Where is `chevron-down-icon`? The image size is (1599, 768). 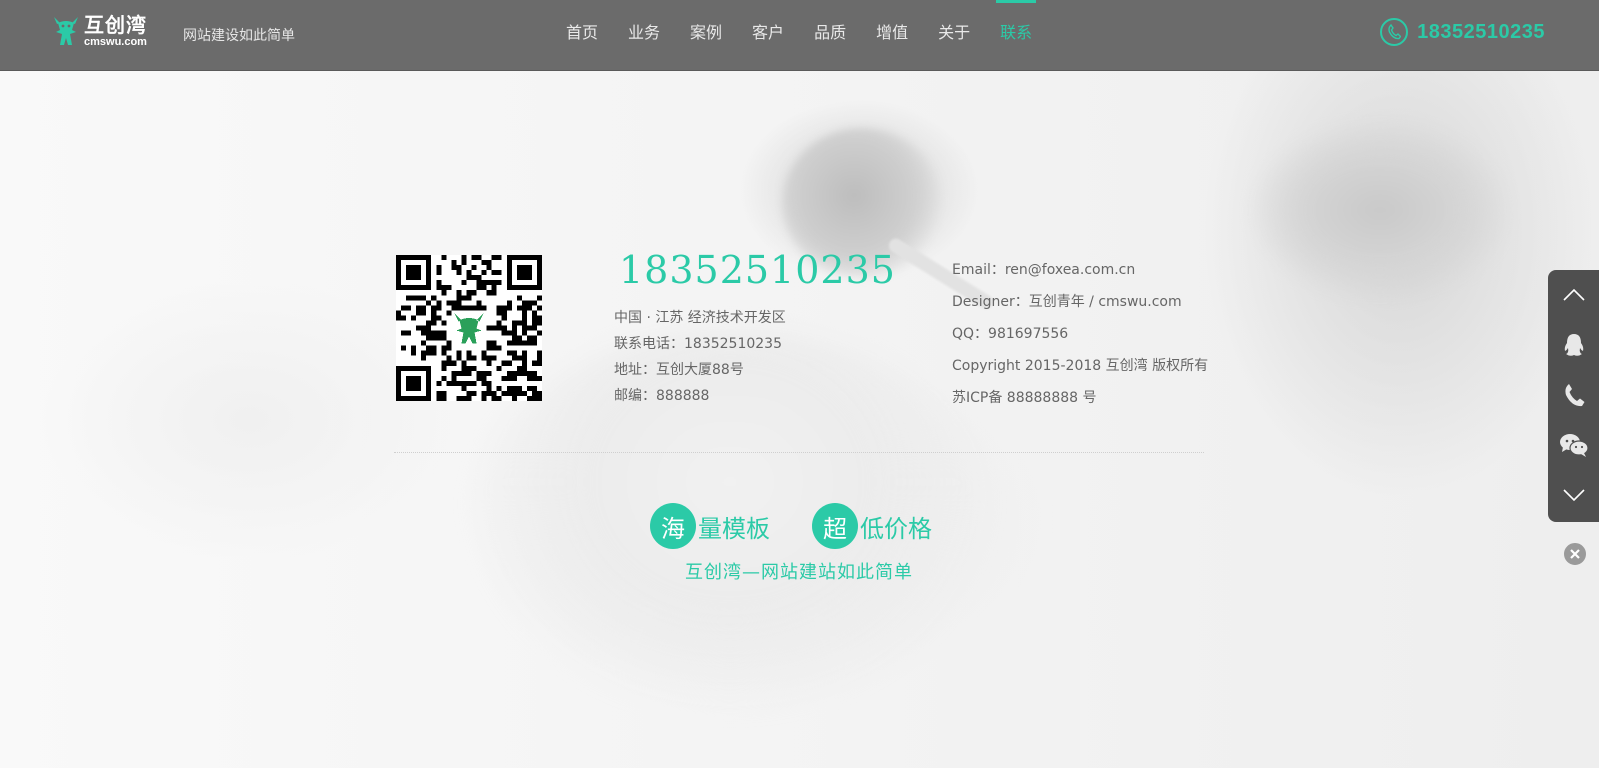 chevron-down-icon is located at coordinates (1573, 495).